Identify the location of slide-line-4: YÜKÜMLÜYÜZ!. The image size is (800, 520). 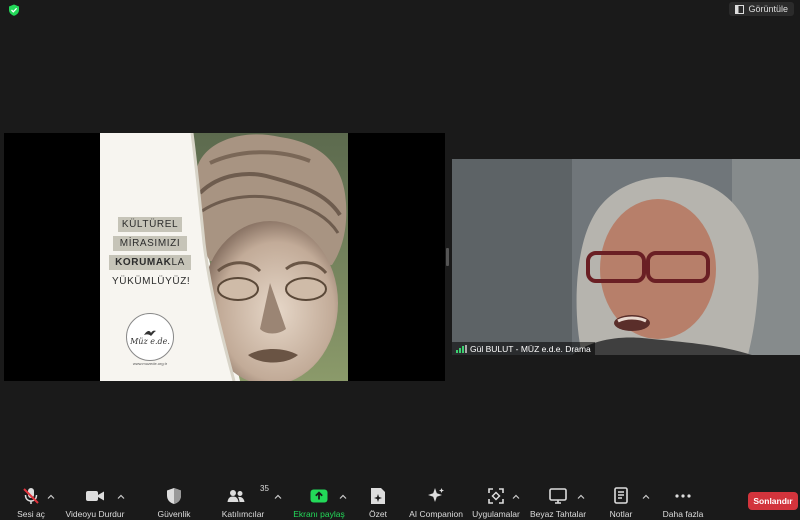
(151, 281).